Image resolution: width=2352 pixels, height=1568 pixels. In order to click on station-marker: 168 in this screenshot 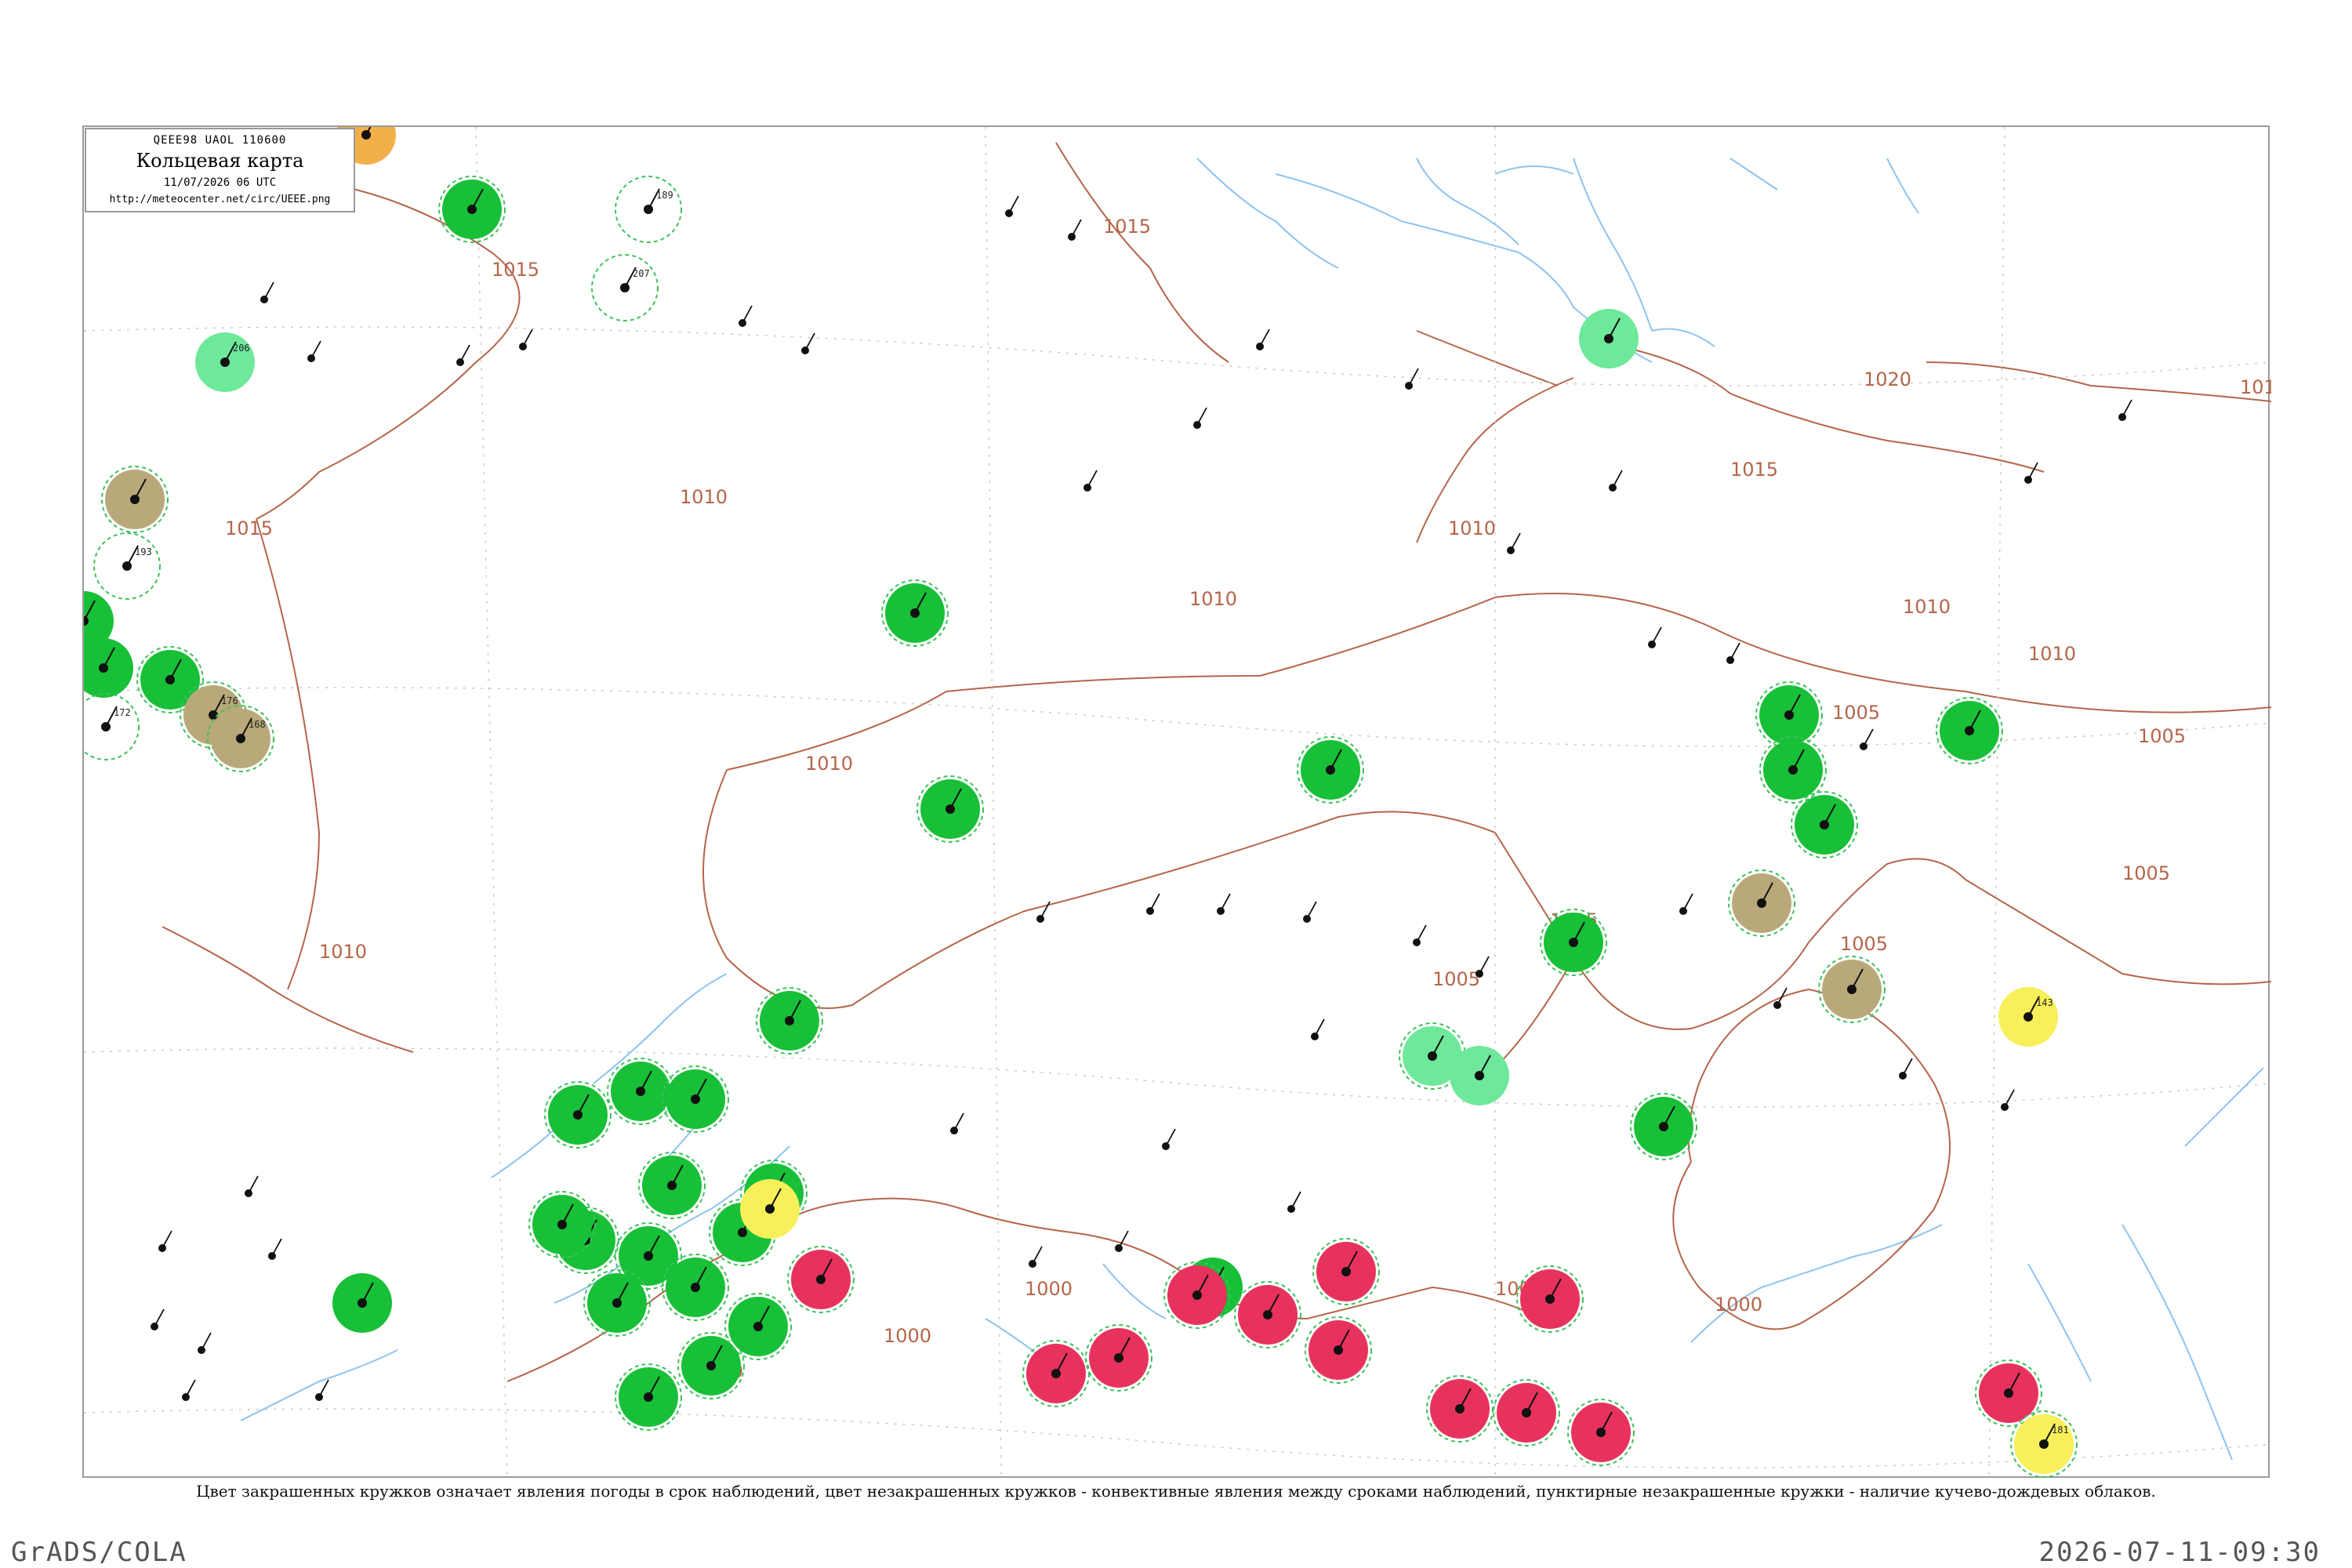, I will do `click(240, 738)`.